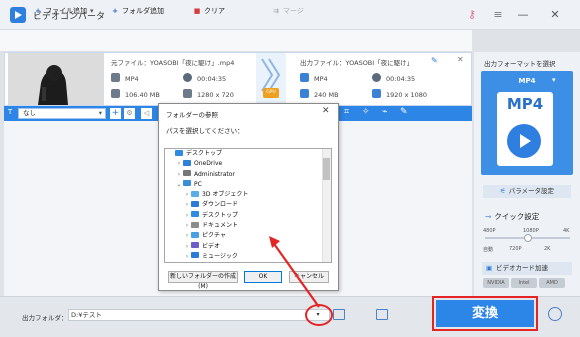 This screenshot has width=580, height=337. I want to click on key-icon: ⚷, so click(472, 15).